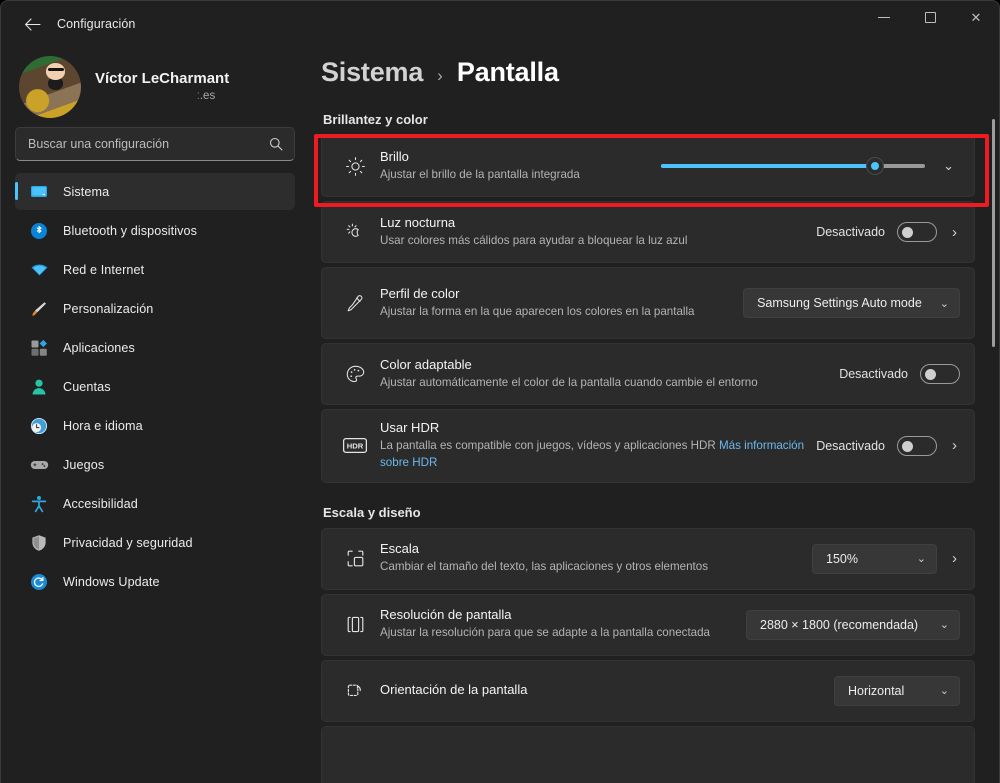  What do you see at coordinates (372, 512) in the screenshot?
I see `section-title-escala-y-diseno: Escala y diseño` at bounding box center [372, 512].